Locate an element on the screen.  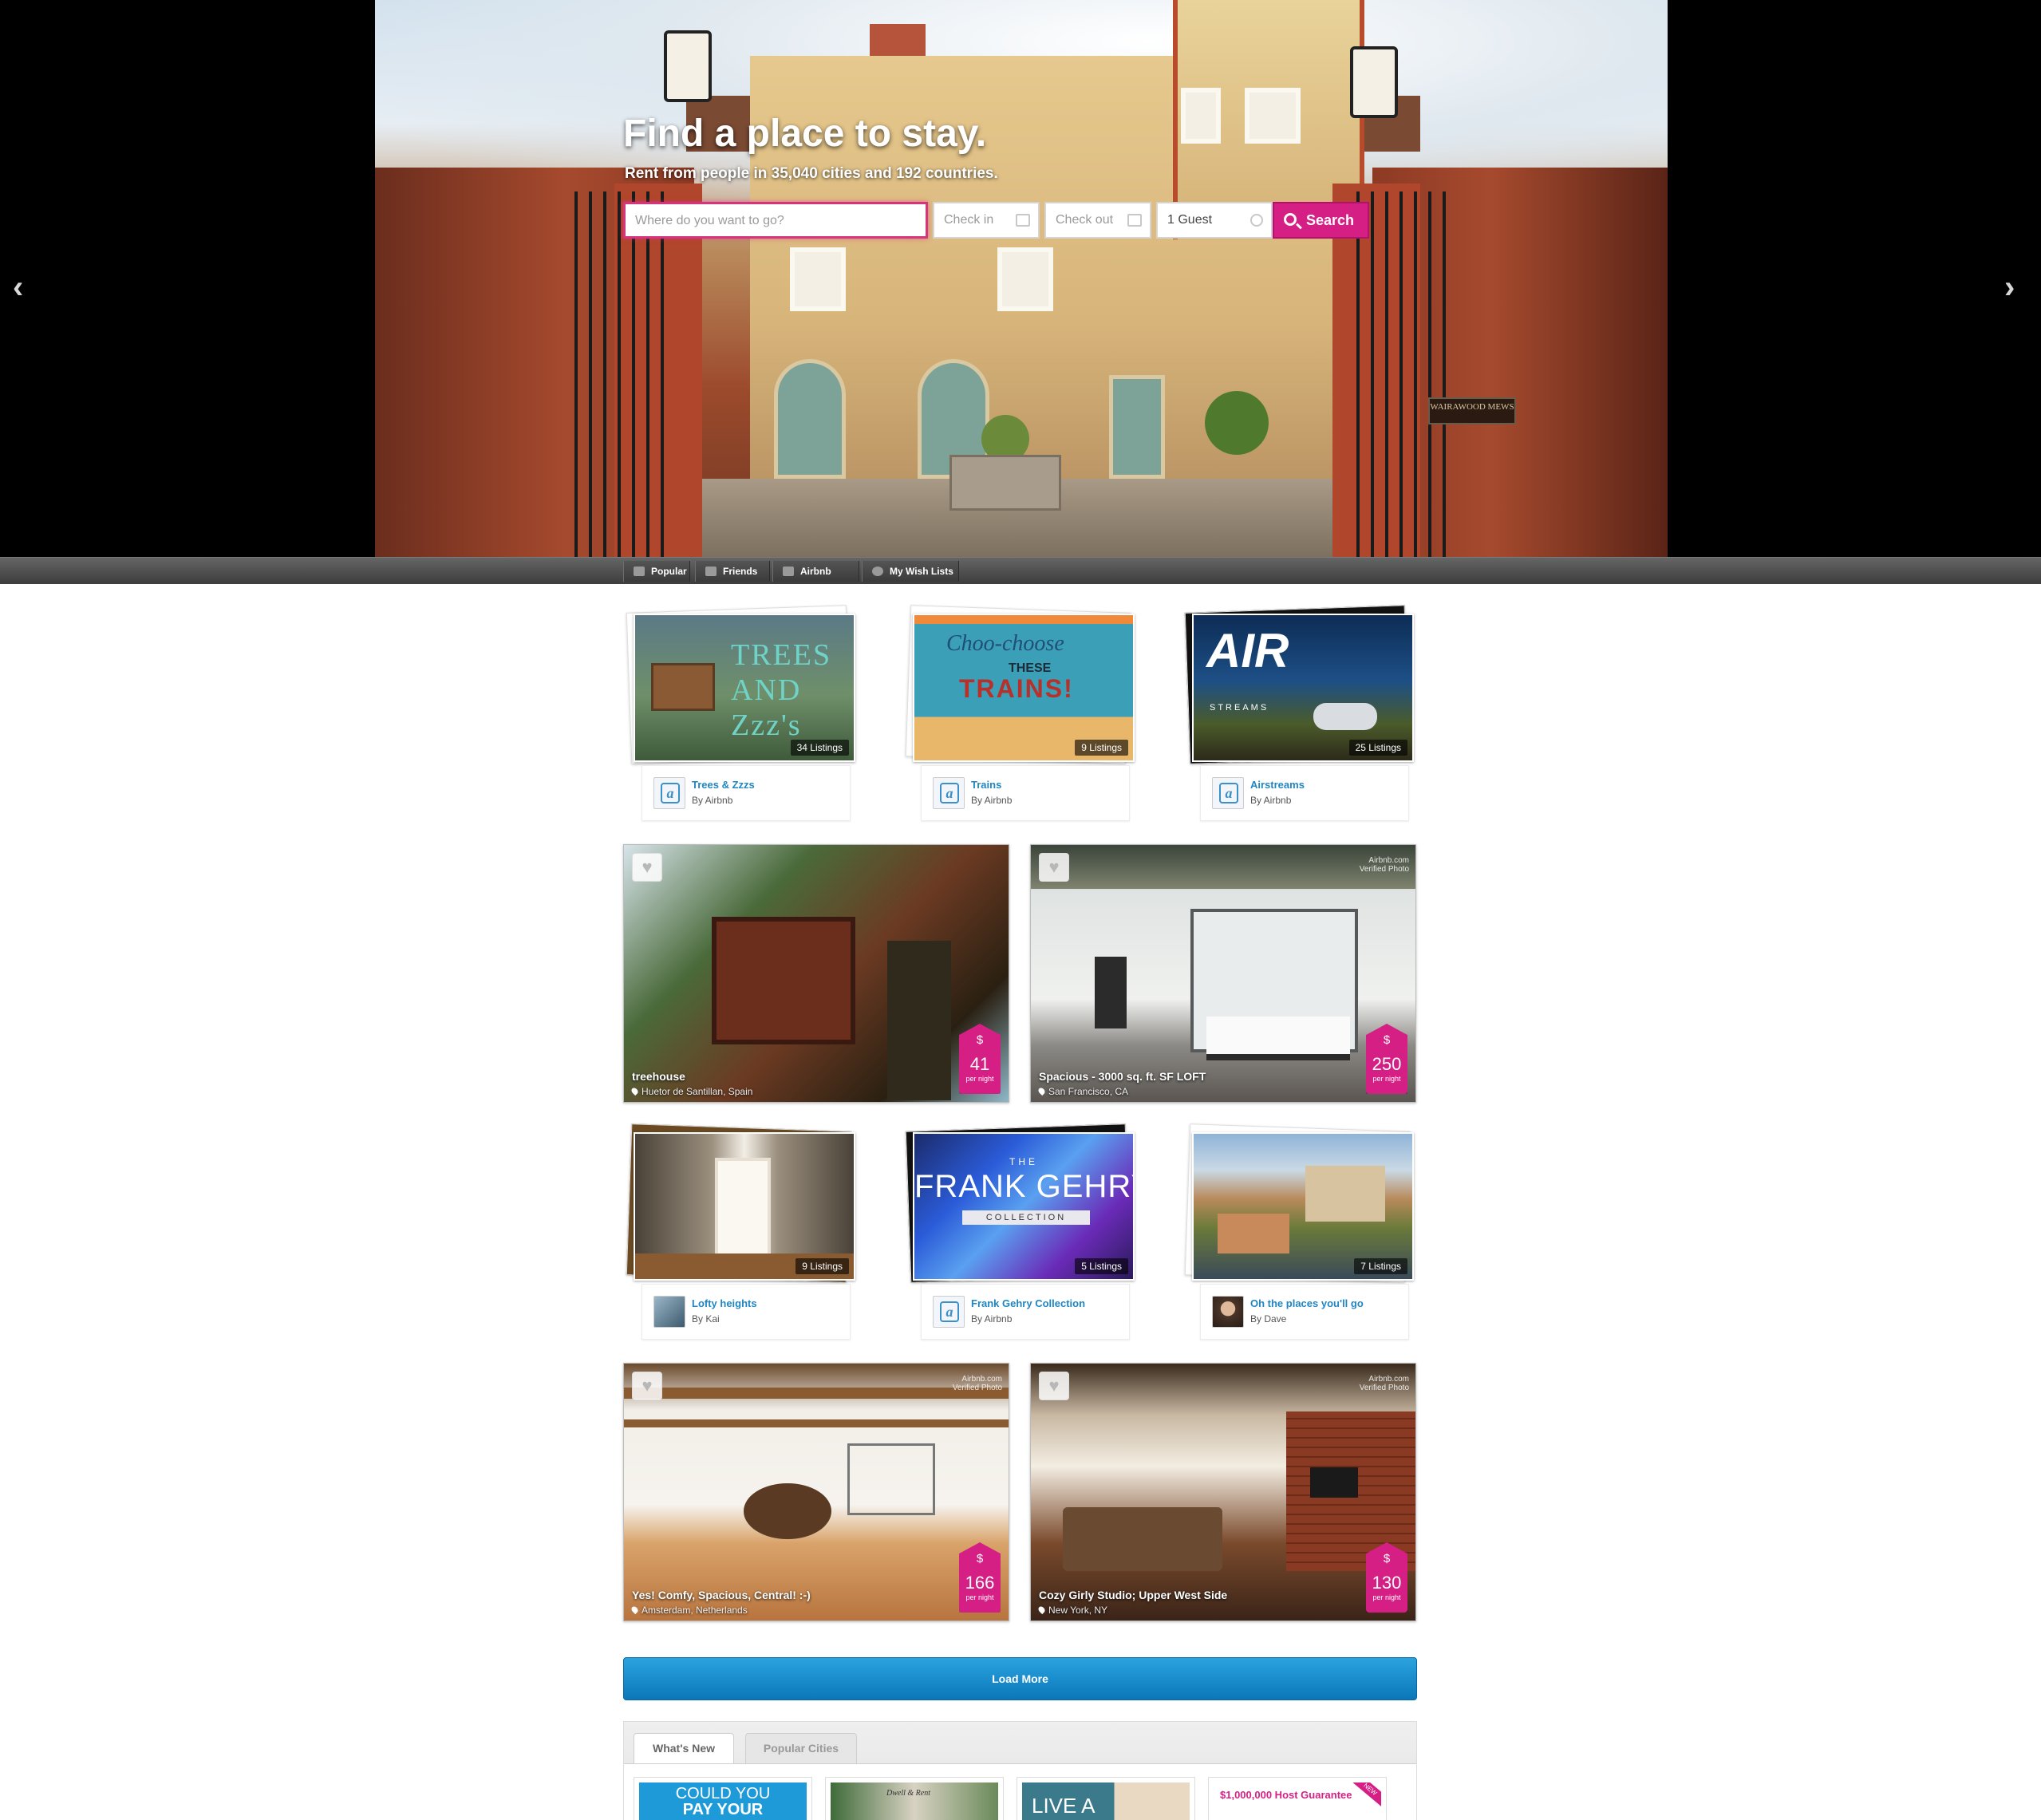
tab-popular-cities: Popular Cities is located at coordinates (801, 1748).